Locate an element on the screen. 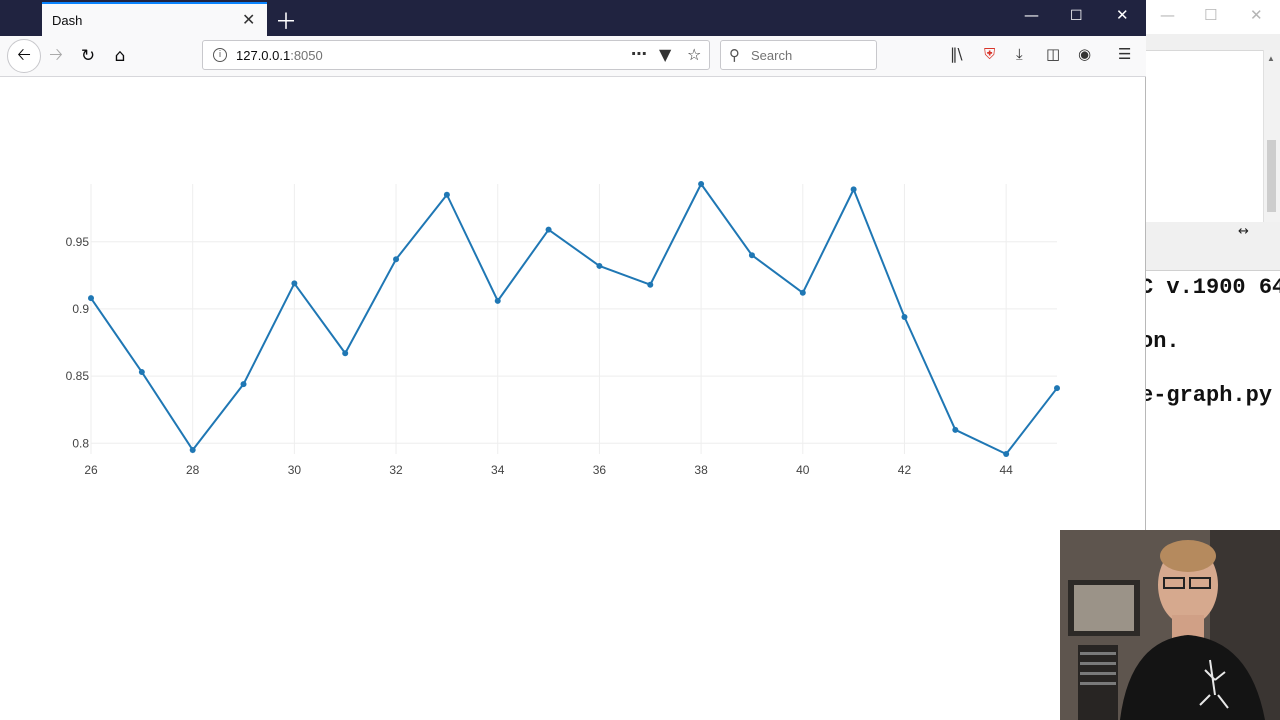 This screenshot has height=720, width=1280. y-tick-label: 0.95 is located at coordinates (78, 242).